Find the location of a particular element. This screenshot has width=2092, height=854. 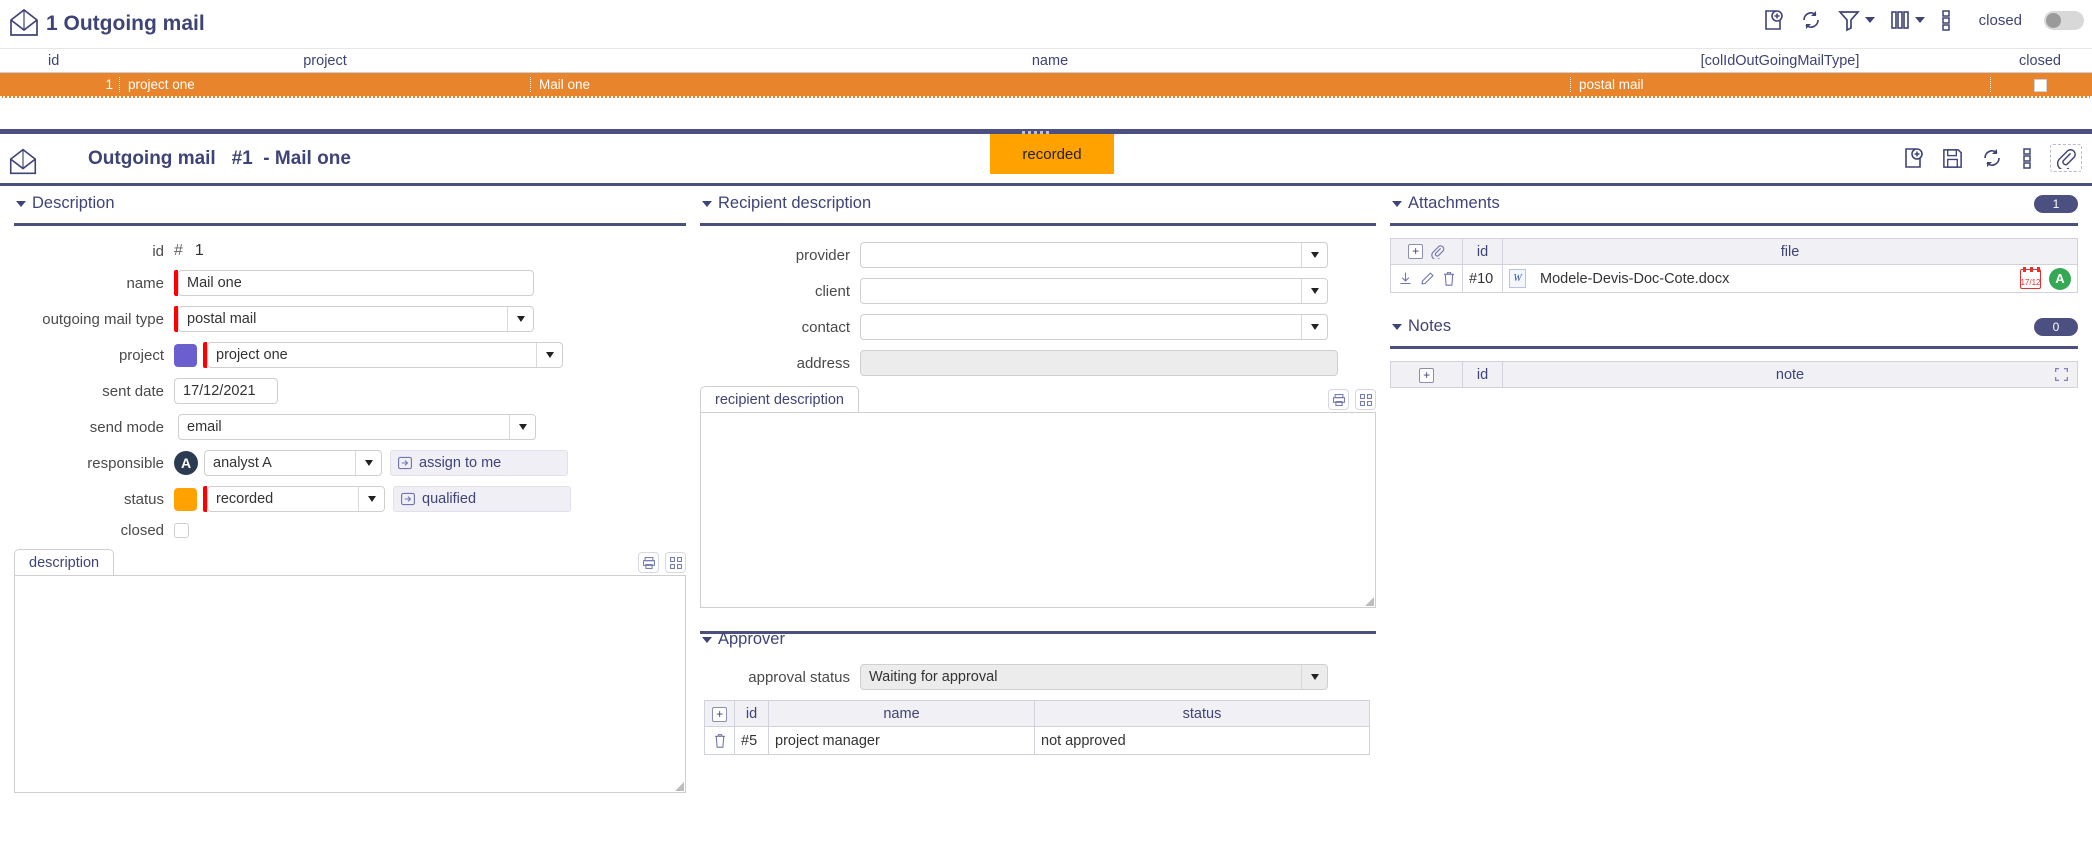

field-send-mode: send mode email is located at coordinates (350, 427).